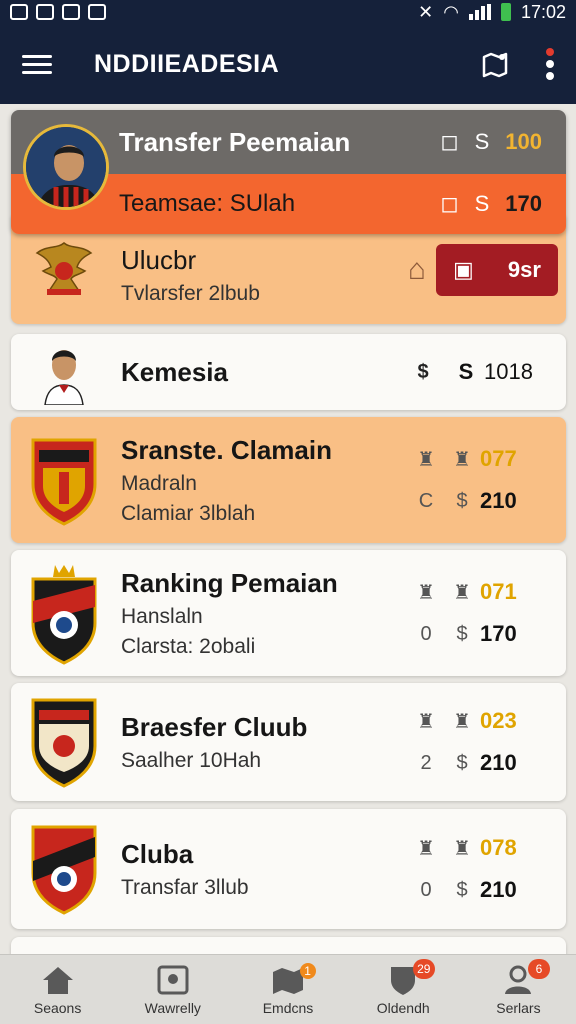 The width and height of the screenshot is (576, 1024). Describe the element at coordinates (403, 989) in the screenshot. I see `nav-item-oldendh: 29 Oldendh` at that location.